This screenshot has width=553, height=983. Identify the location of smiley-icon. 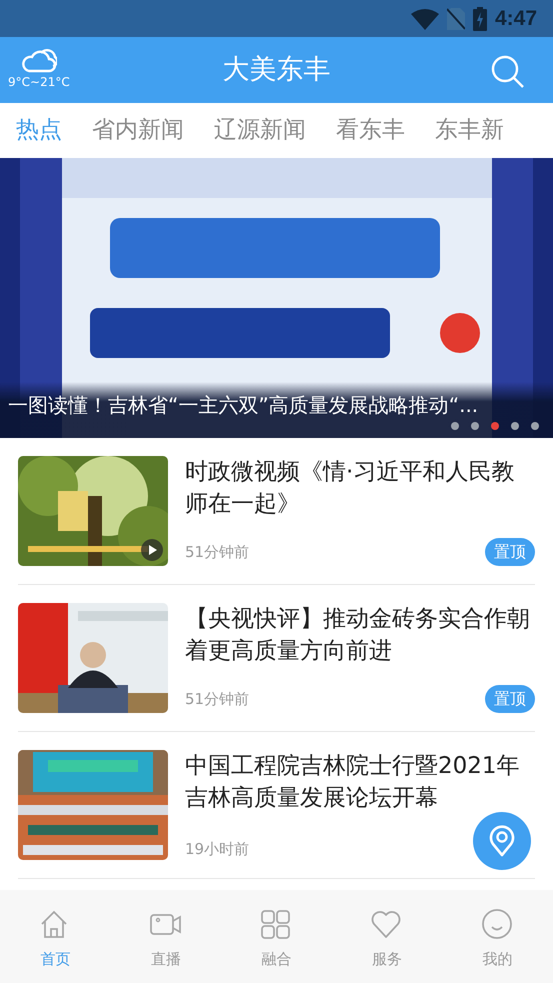
(497, 925).